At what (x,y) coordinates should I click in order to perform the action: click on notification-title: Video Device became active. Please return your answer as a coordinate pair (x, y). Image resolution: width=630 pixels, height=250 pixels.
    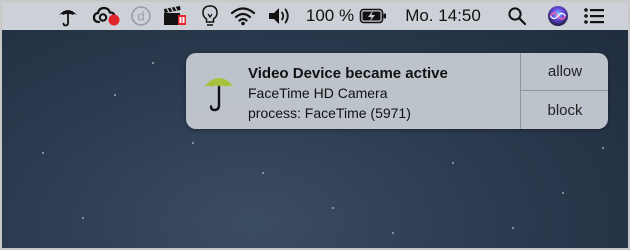
    Looking at the image, I should click on (348, 73).